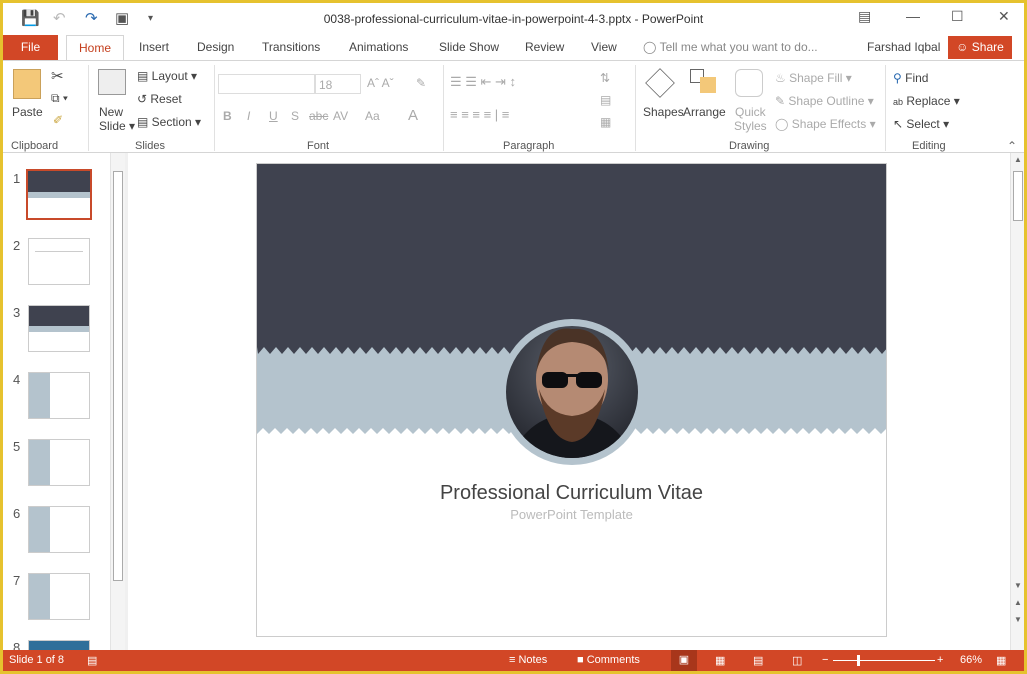 Image resolution: width=1027 pixels, height=674 pixels. I want to click on tab-slide-show: Slide Show, so click(469, 47).